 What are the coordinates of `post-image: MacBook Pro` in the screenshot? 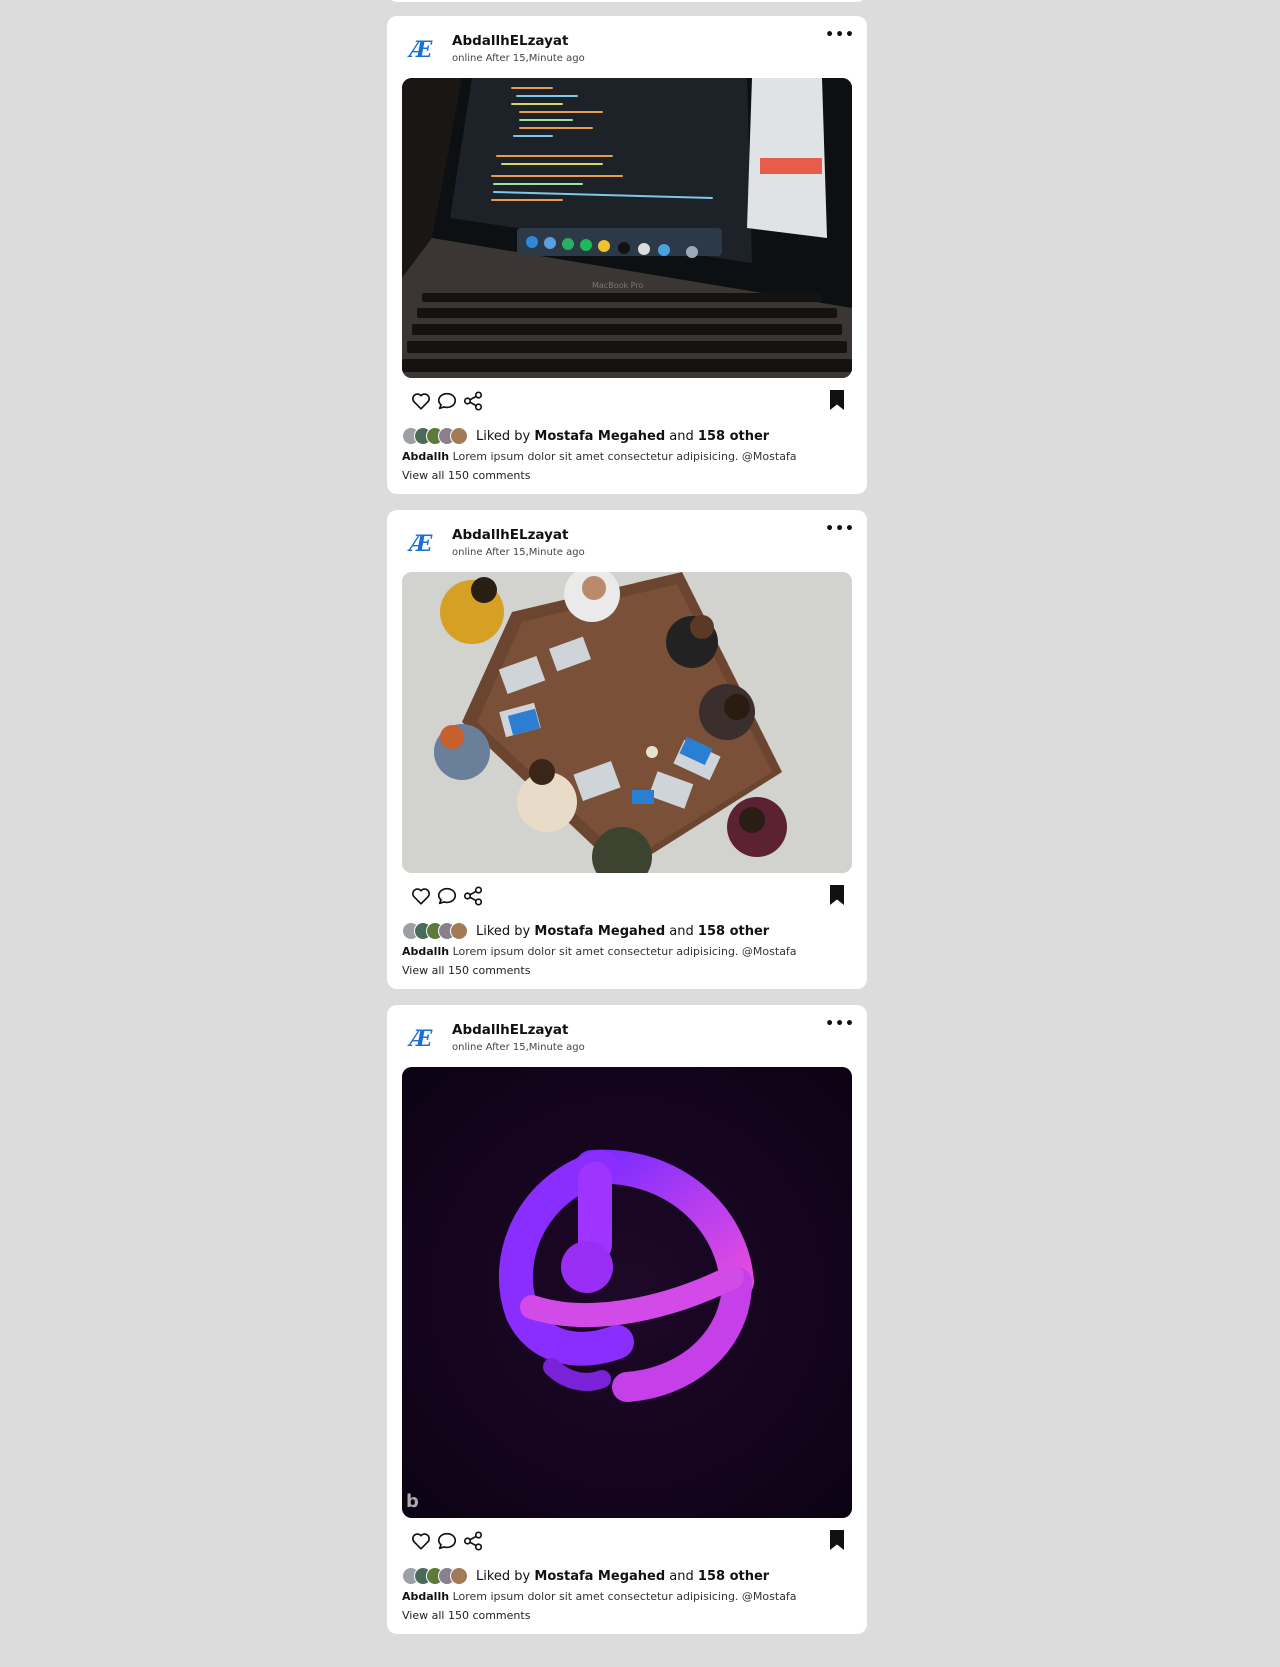 It's located at (627, 228).